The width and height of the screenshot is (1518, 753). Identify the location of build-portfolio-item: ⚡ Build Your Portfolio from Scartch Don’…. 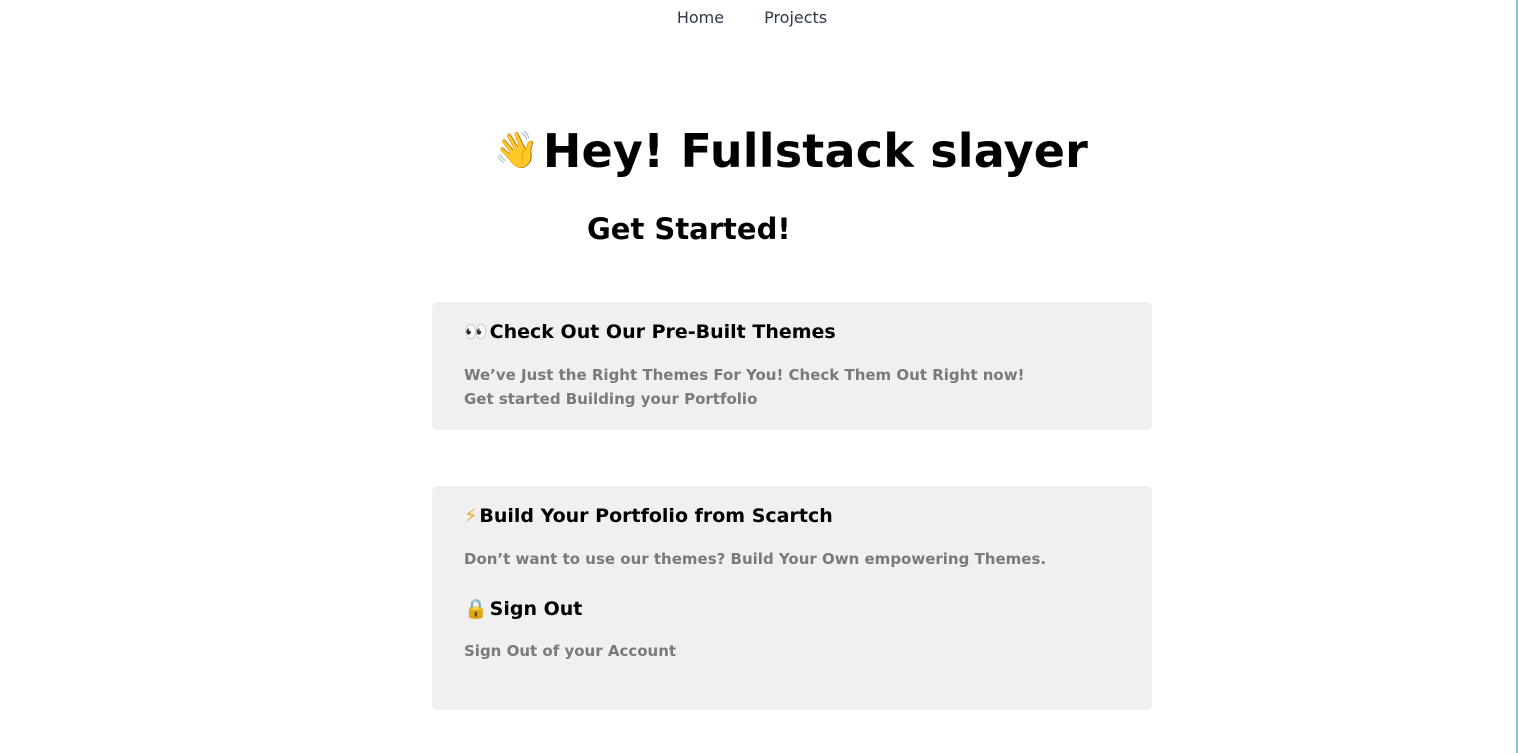
(792, 537).